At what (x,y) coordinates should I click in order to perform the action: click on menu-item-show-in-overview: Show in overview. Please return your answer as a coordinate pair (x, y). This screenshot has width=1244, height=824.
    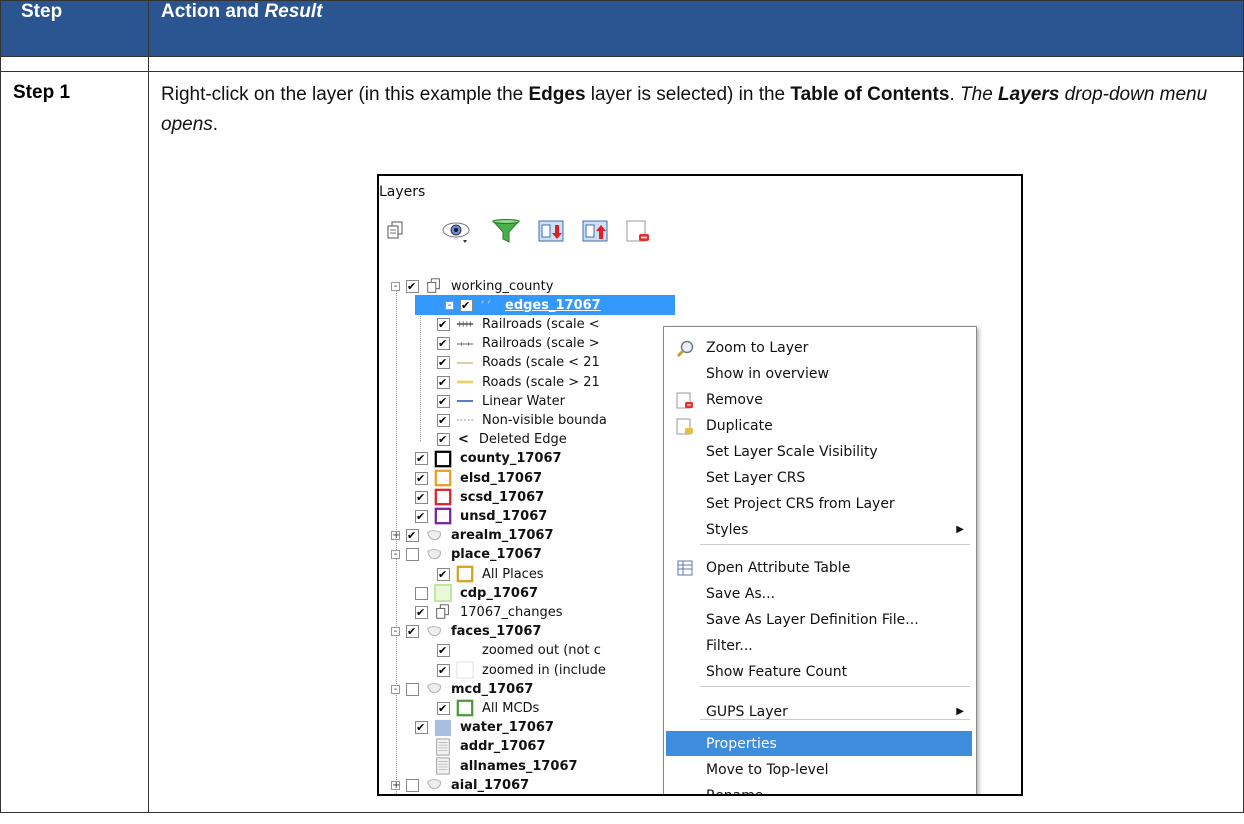
    Looking at the image, I should click on (819, 373).